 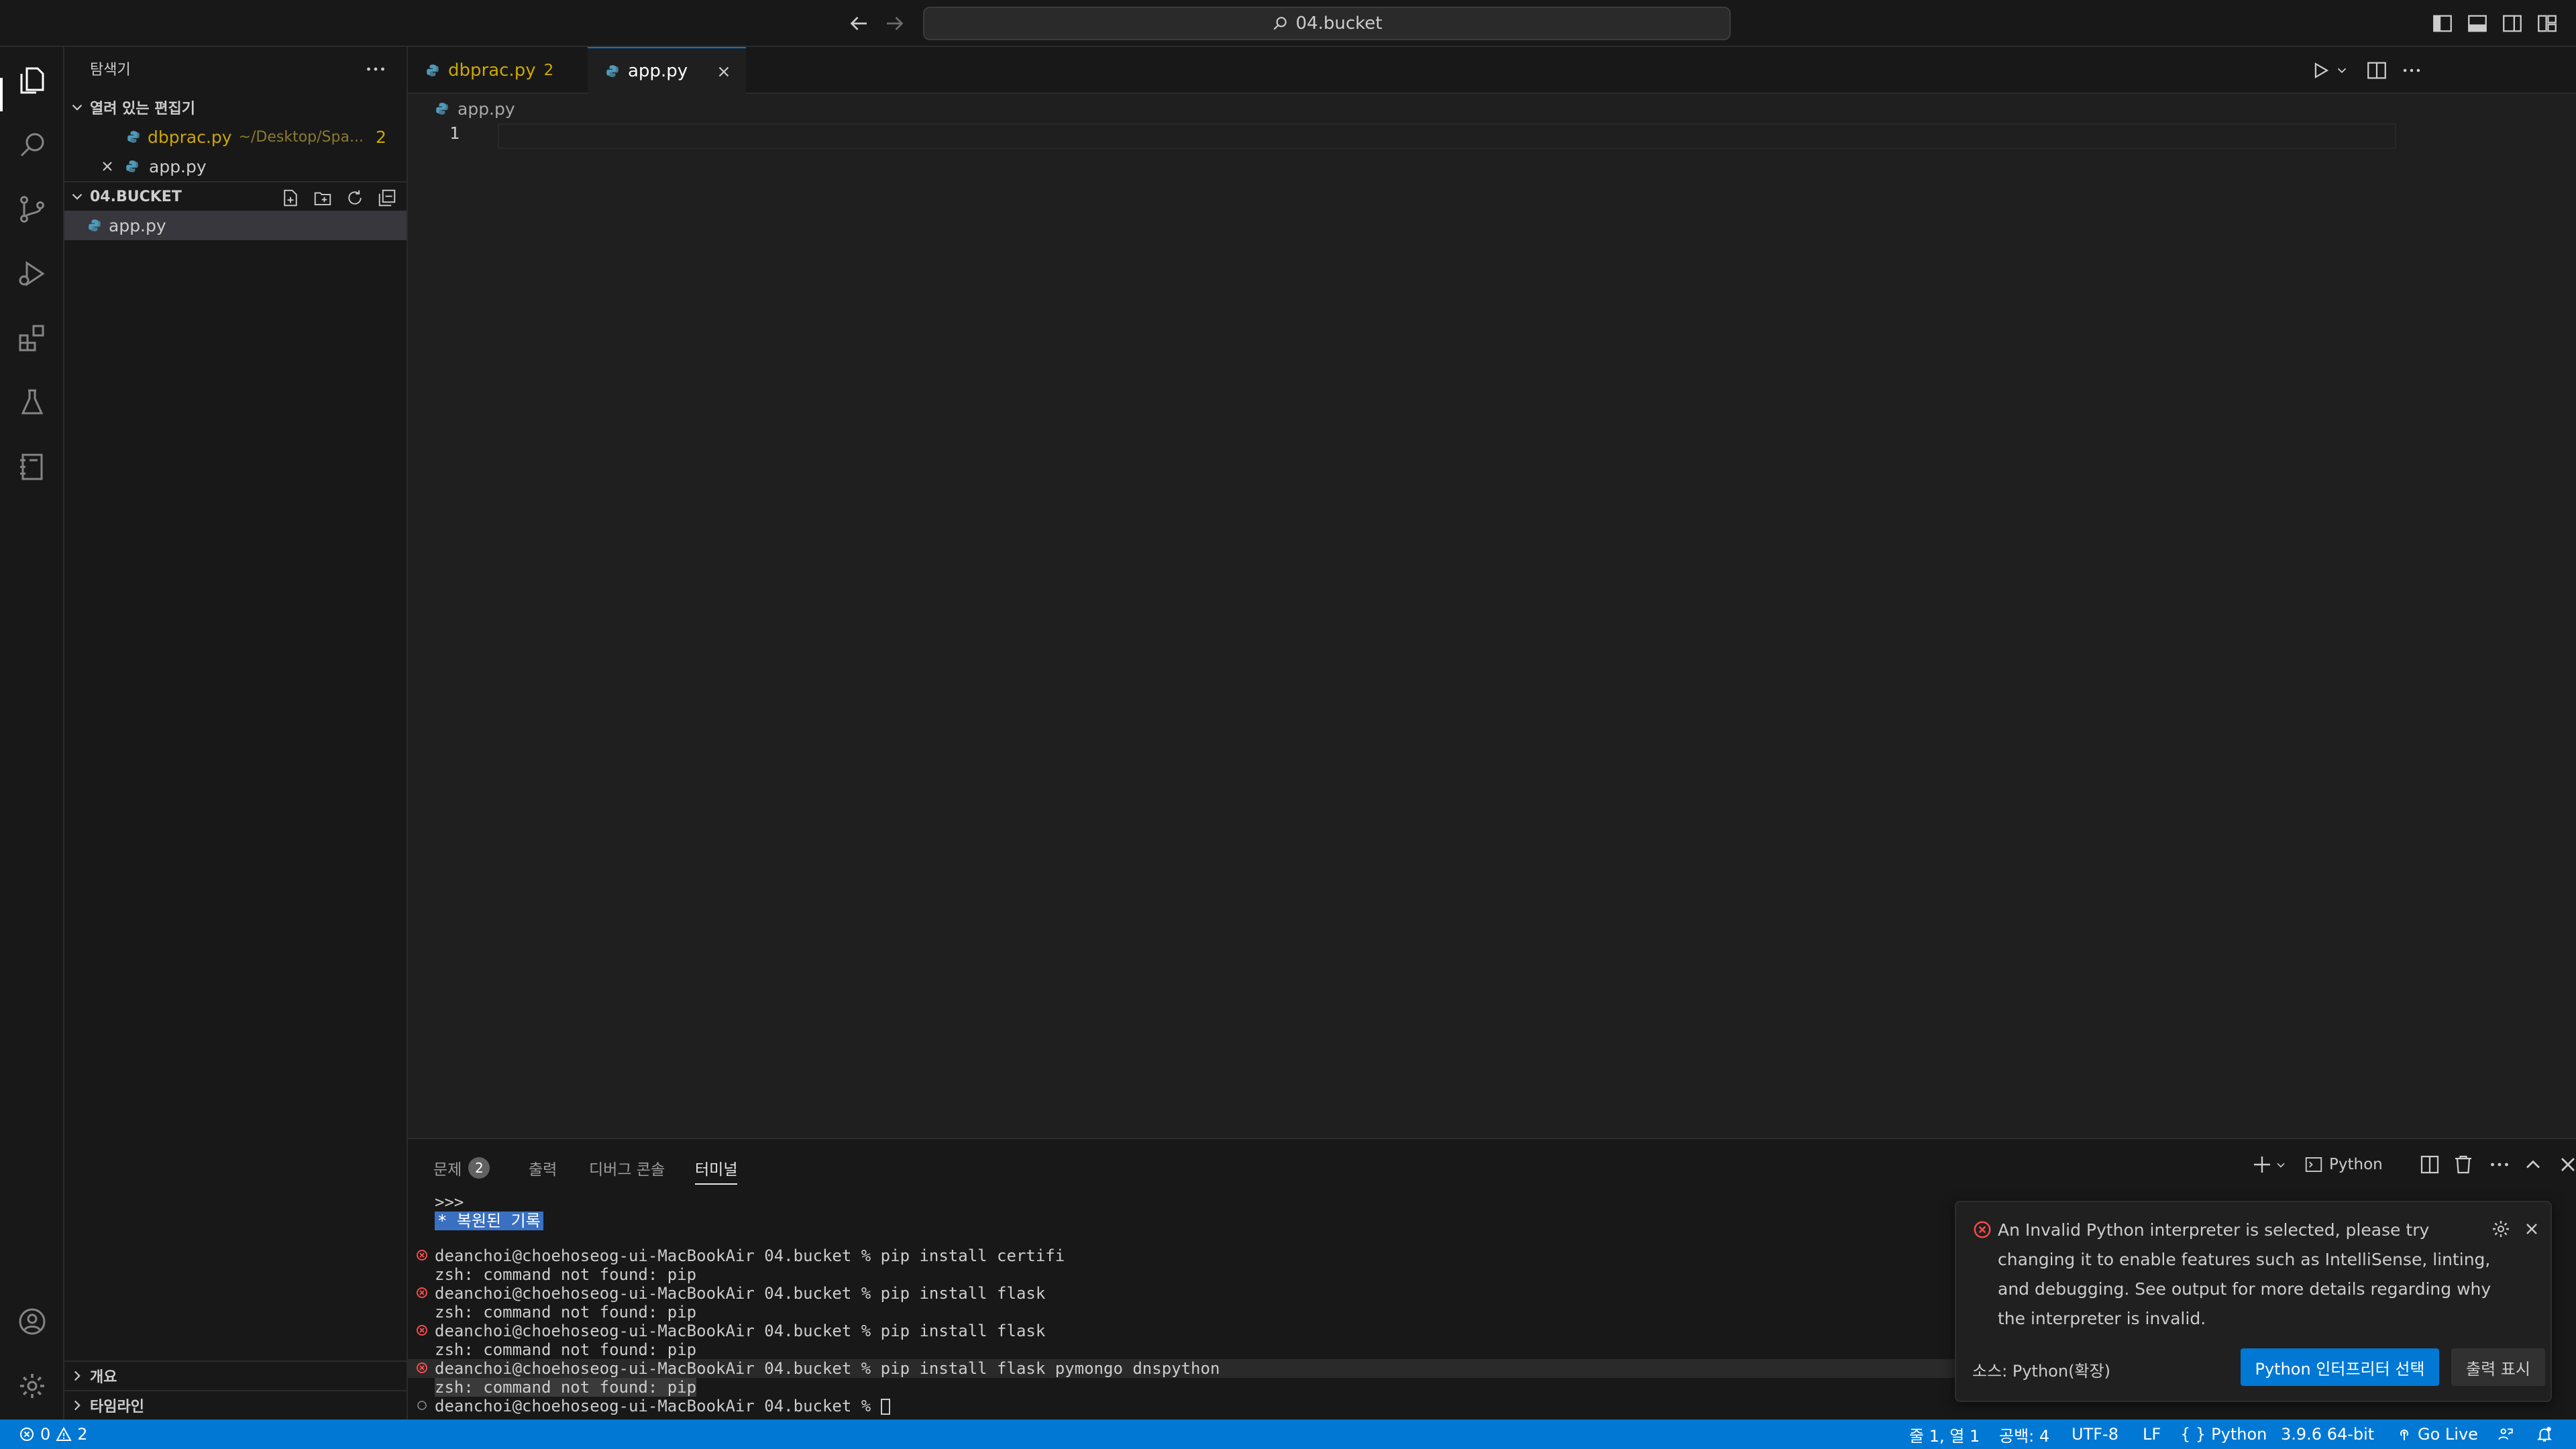 What do you see at coordinates (323, 198) in the screenshot?
I see `new-folder-icon` at bounding box center [323, 198].